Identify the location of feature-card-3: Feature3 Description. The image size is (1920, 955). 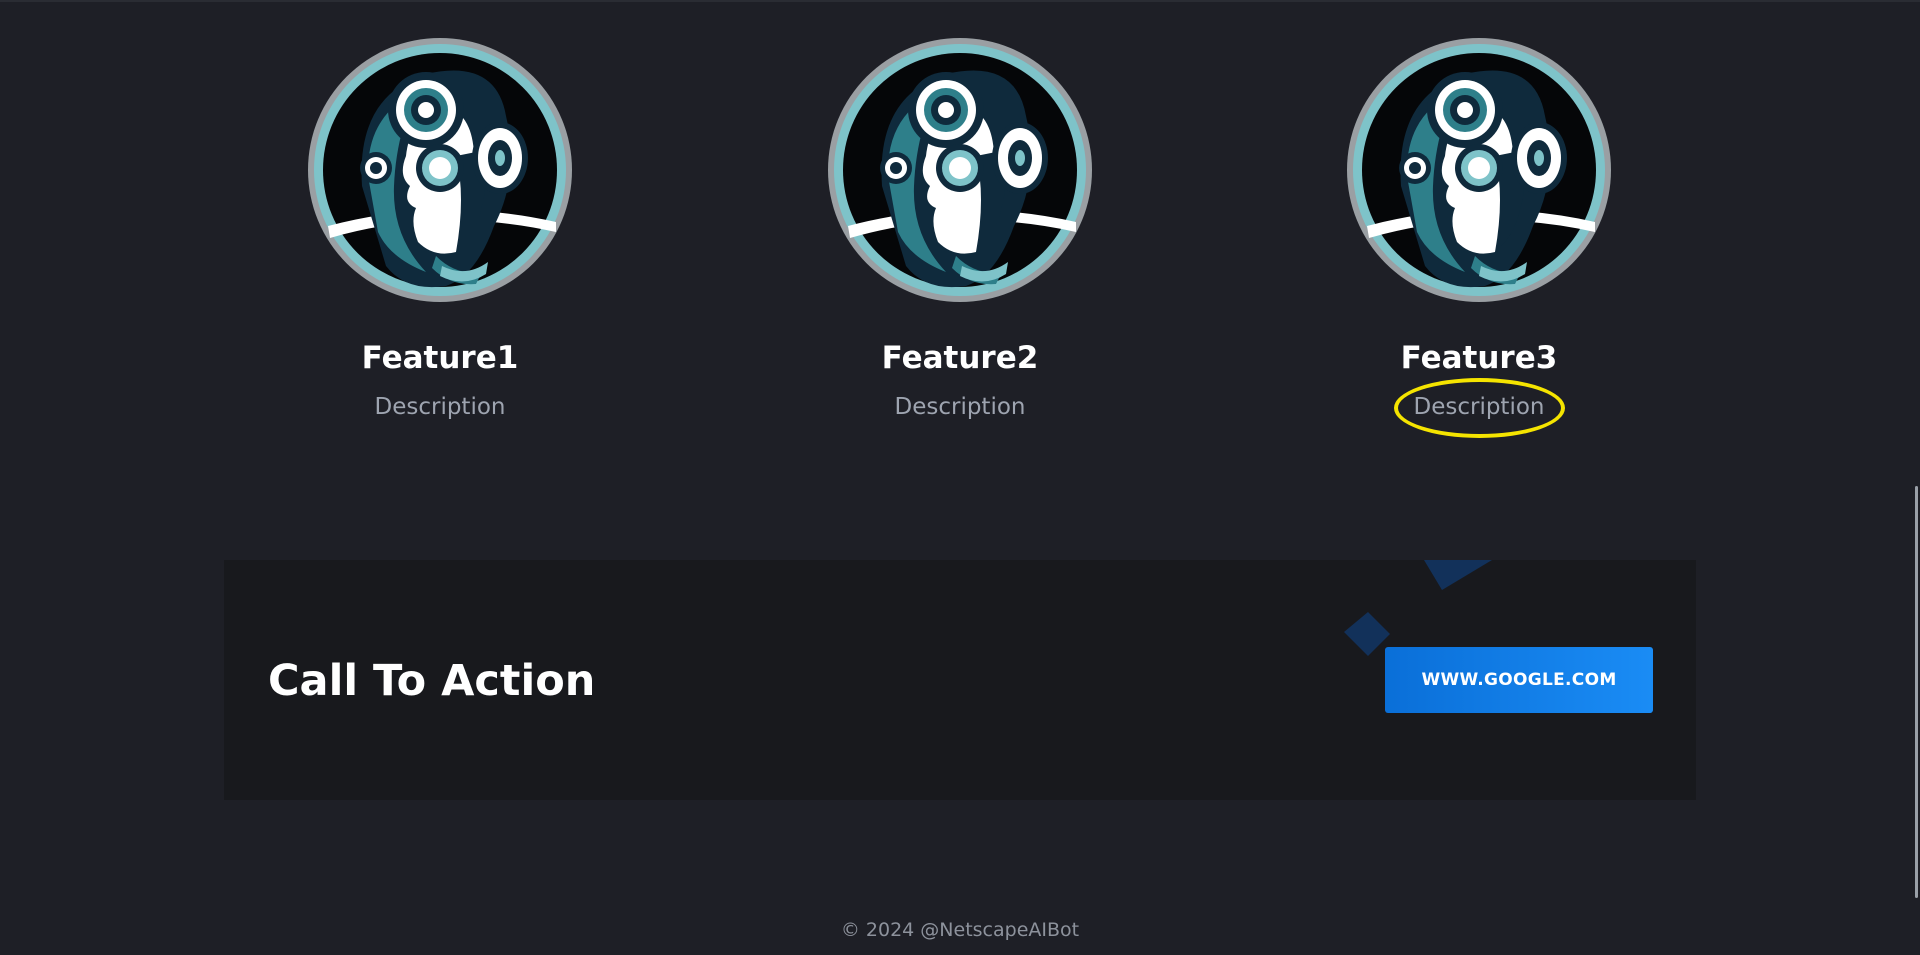
(1479, 237).